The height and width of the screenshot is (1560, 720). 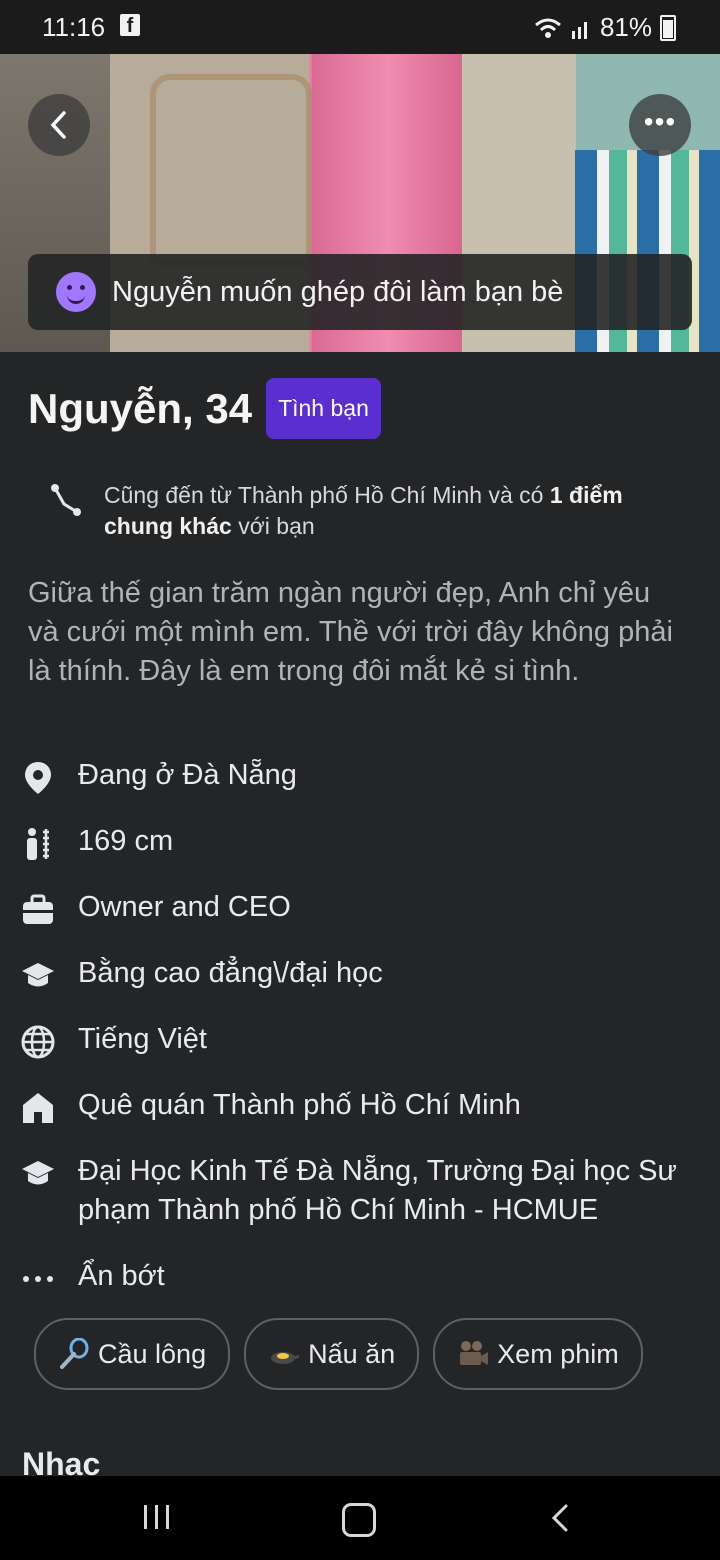 What do you see at coordinates (560, 1518) in the screenshot?
I see `system-back-button` at bounding box center [560, 1518].